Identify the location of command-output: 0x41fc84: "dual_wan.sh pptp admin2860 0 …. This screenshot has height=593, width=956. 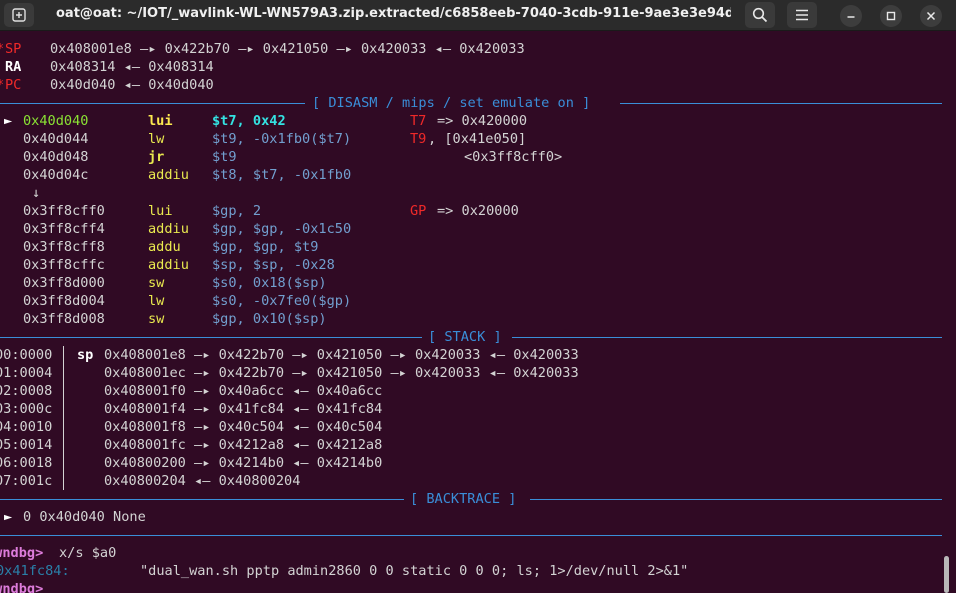
(344, 571).